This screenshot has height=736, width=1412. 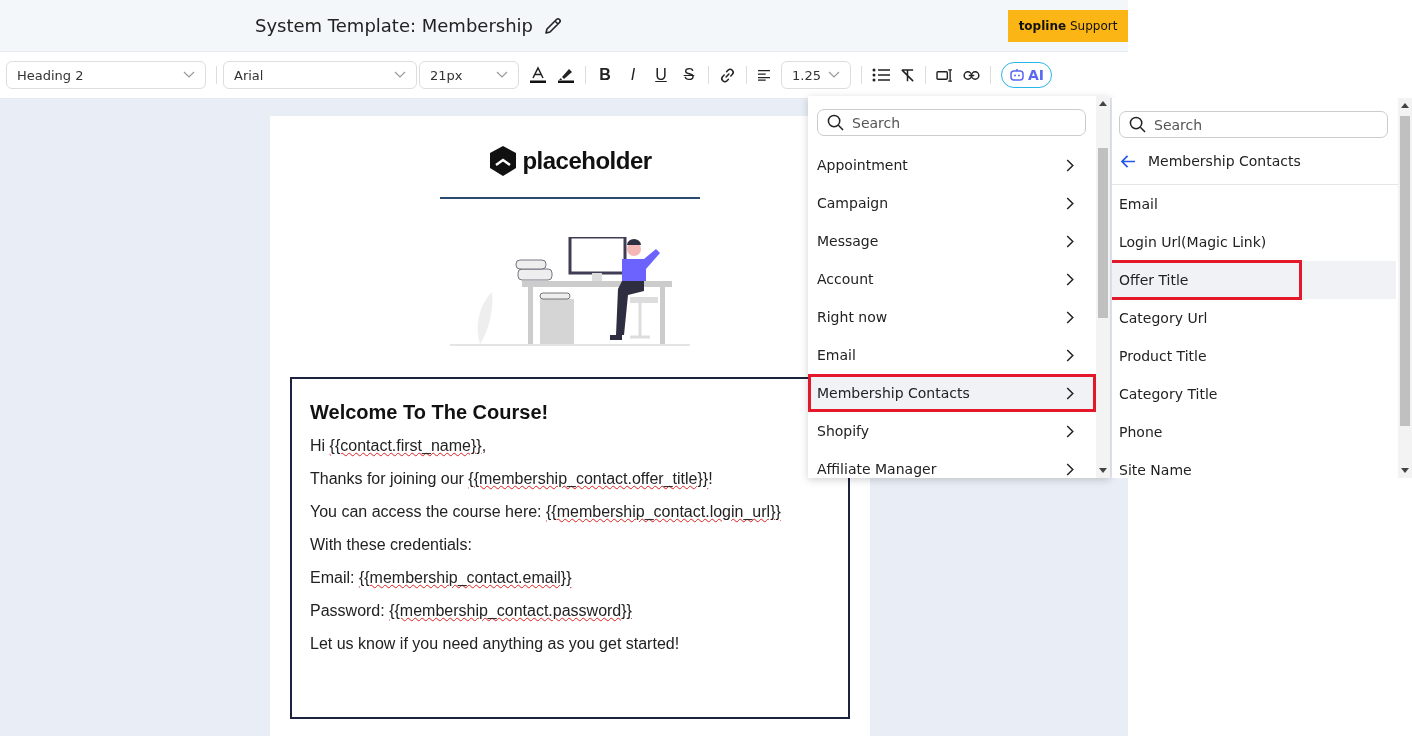 I want to click on bullet-list-icon, so click(x=881, y=75).